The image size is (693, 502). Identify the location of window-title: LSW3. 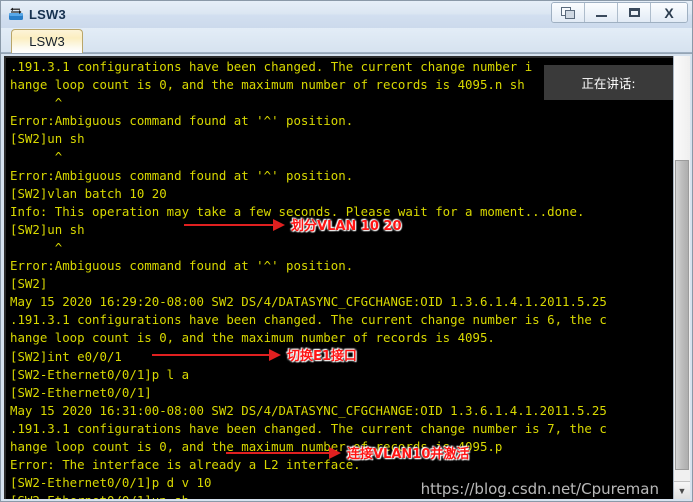
(47, 14).